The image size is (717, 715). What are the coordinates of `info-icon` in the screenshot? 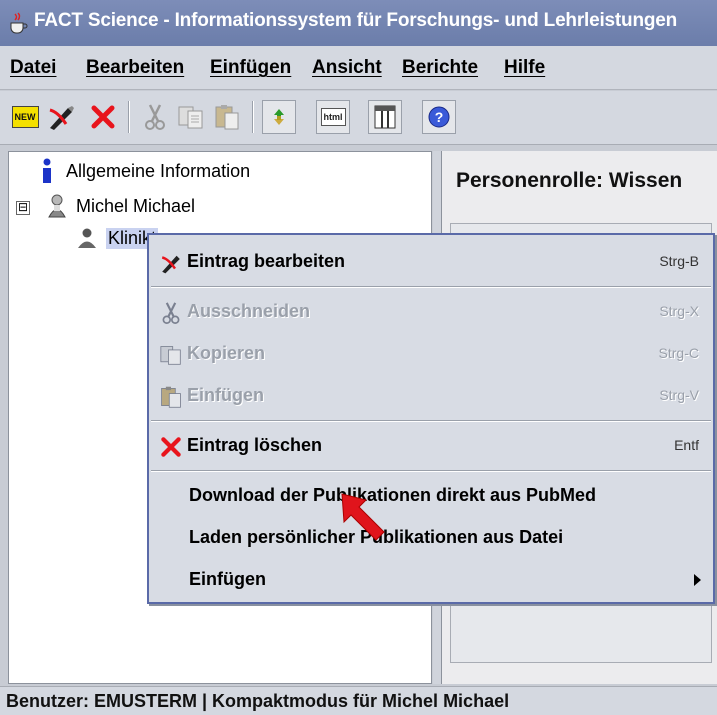 It's located at (47, 170).